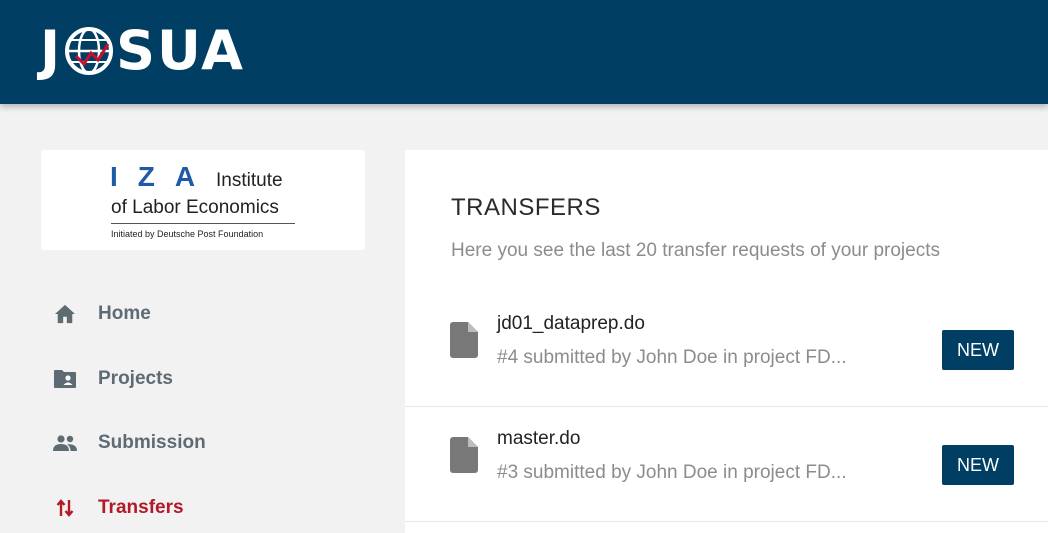 Image resolution: width=1048 pixels, height=533 pixels. I want to click on sidebar-item-label: Projects, so click(135, 378).